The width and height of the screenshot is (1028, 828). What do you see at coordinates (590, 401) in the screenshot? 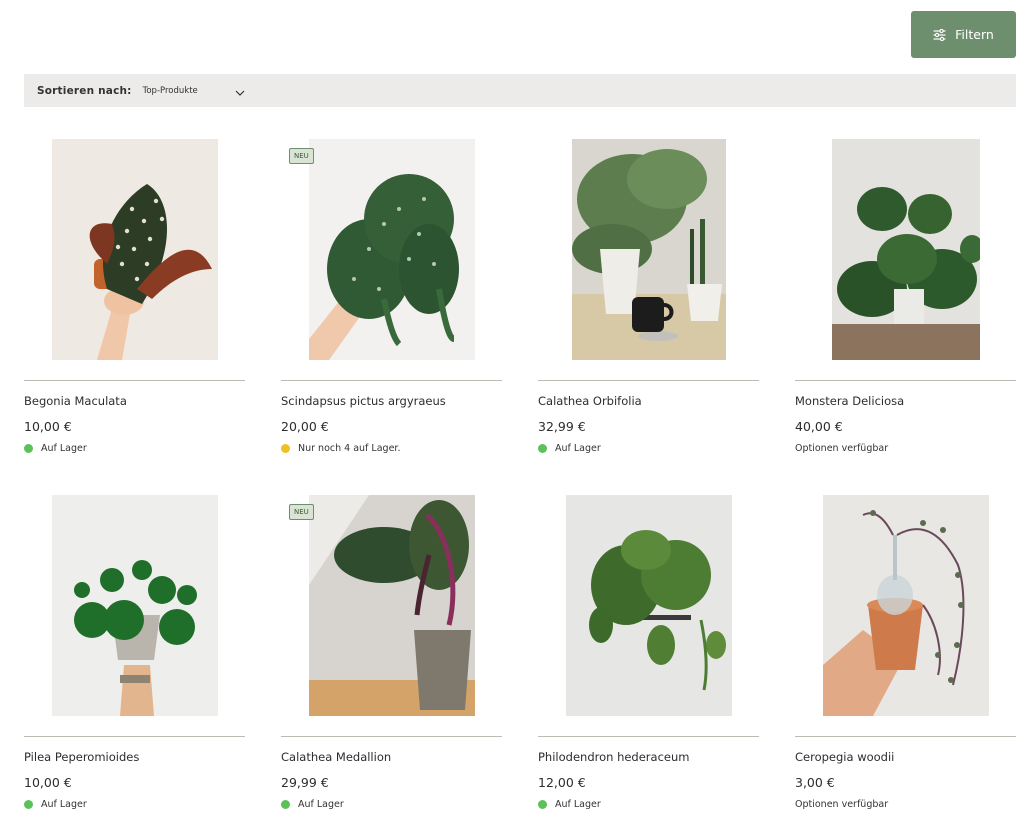
I see `product-name: Calathea Orbifolia` at bounding box center [590, 401].